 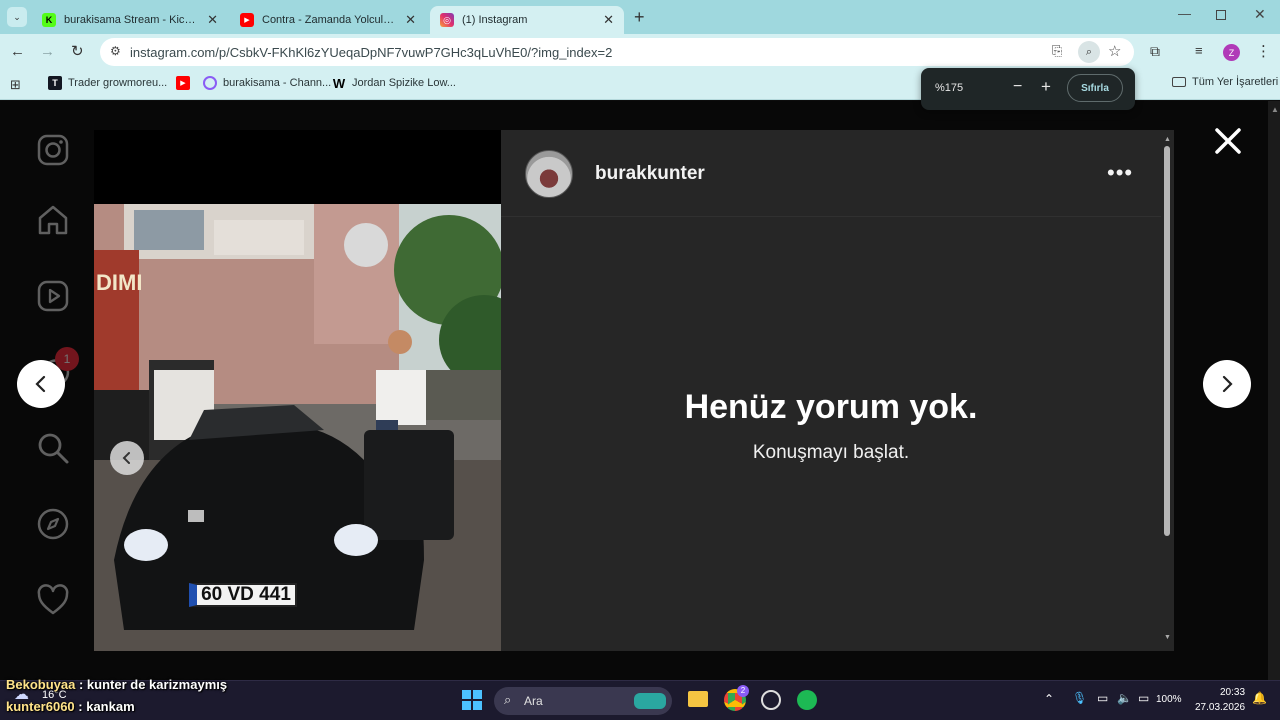 What do you see at coordinates (447, 20) in the screenshot?
I see `instagram-icon: ◎` at bounding box center [447, 20].